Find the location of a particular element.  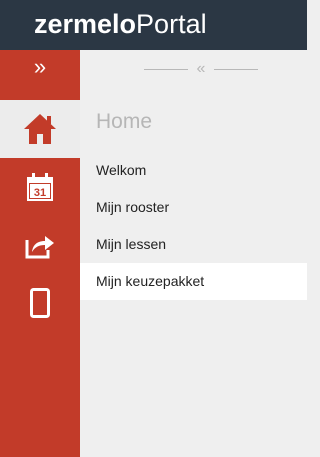

portal-logo: zermeloPortal is located at coordinates (120, 24).